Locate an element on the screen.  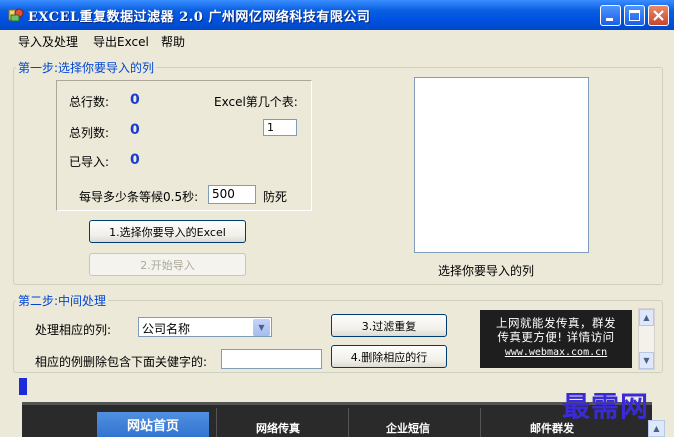
menu-help: 帮助 is located at coordinates (173, 41).